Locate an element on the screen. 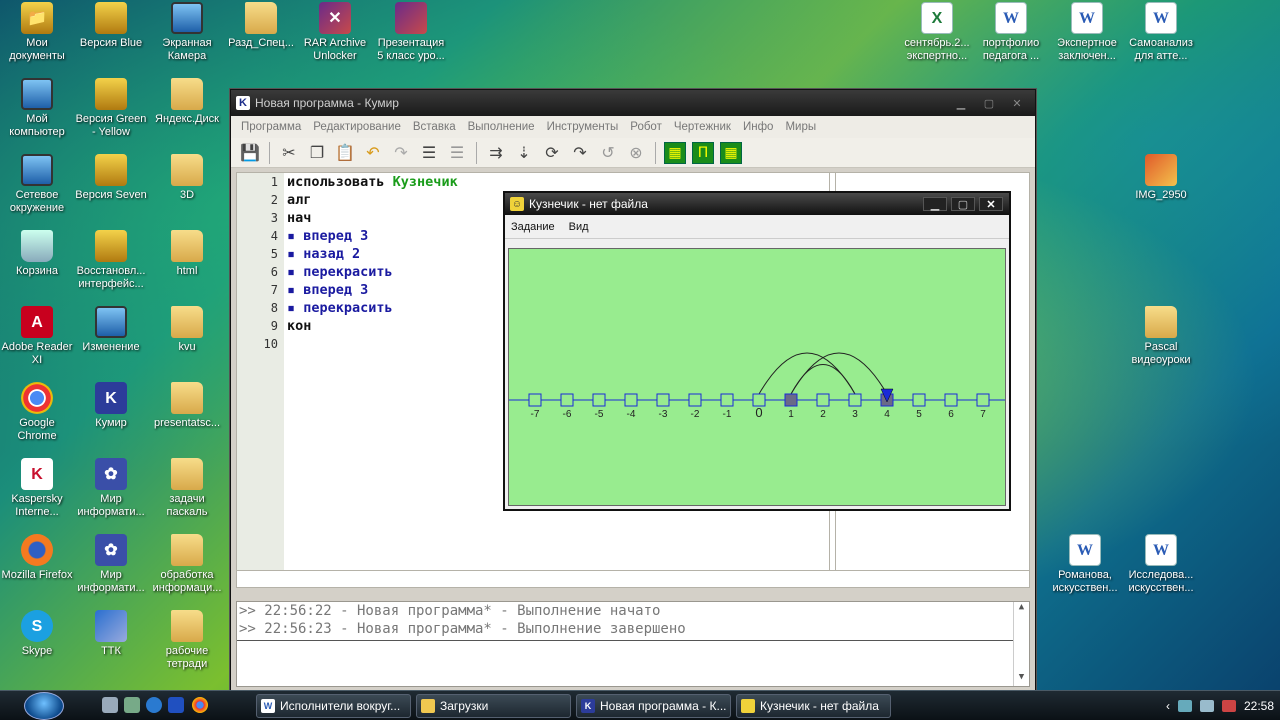 The image size is (1280, 720). undo-icon: ↶ is located at coordinates (373, 153).